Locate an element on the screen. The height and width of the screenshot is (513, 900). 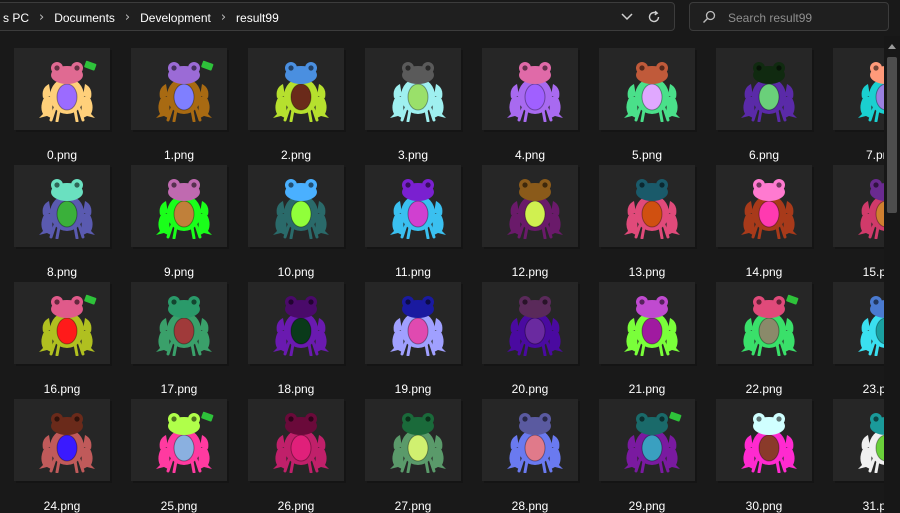
refresh-button is located at coordinates (654, 17).